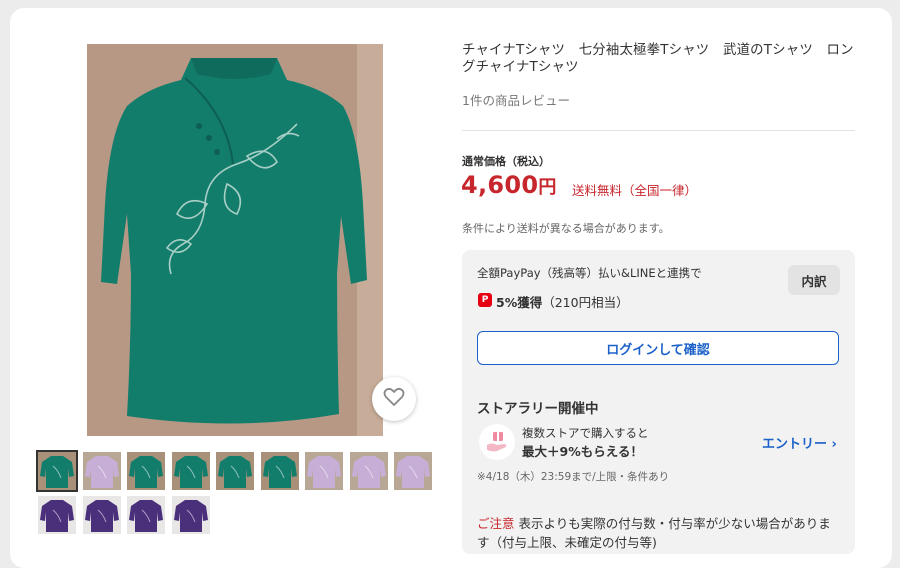 Image resolution: width=900 pixels, height=568 pixels. I want to click on point-reward: 5%獲得（210円相当）, so click(562, 301).